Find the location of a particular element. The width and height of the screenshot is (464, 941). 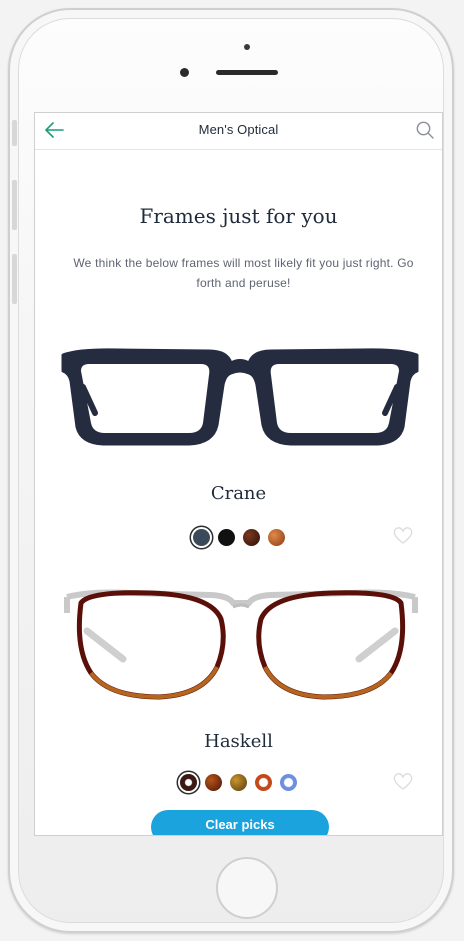

page-title: Men's Optical is located at coordinates (238, 129).